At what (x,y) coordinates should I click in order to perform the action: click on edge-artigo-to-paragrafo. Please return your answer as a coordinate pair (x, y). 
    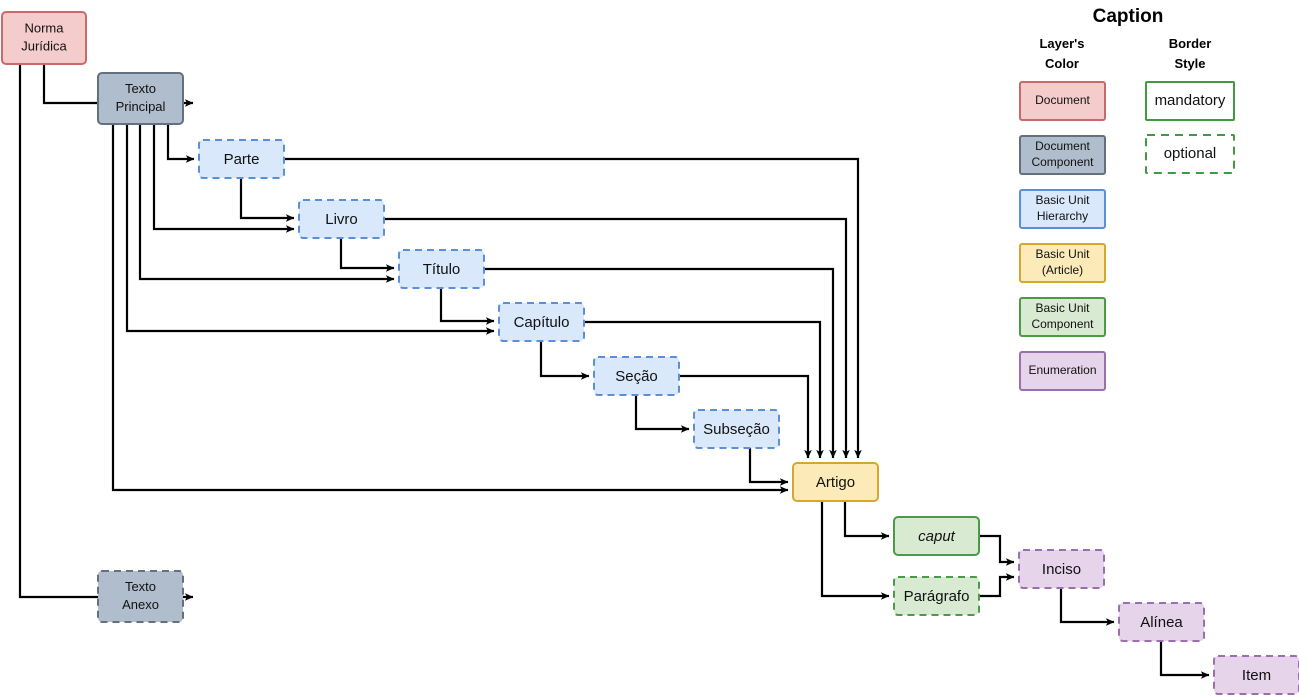
    Looking at the image, I should click on (855, 550).